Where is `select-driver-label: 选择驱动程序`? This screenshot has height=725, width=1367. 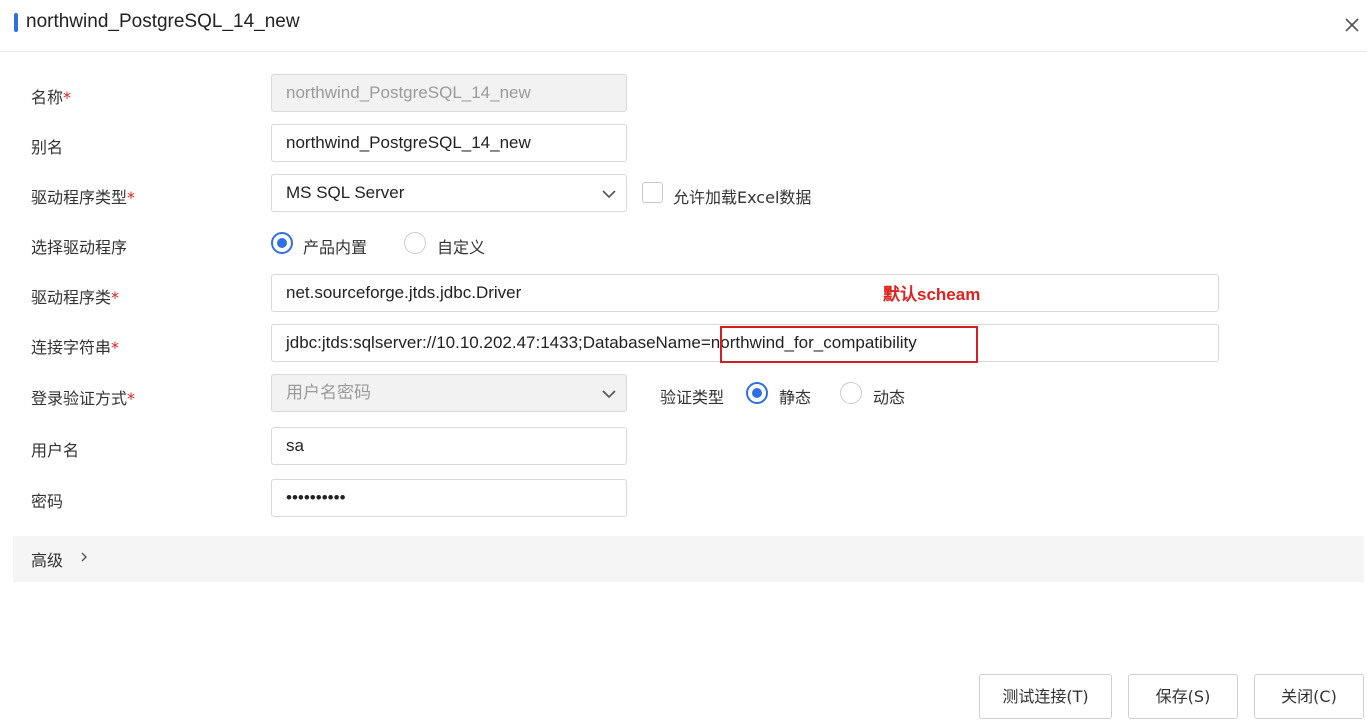 select-driver-label: 选择驱动程序 is located at coordinates (79, 247).